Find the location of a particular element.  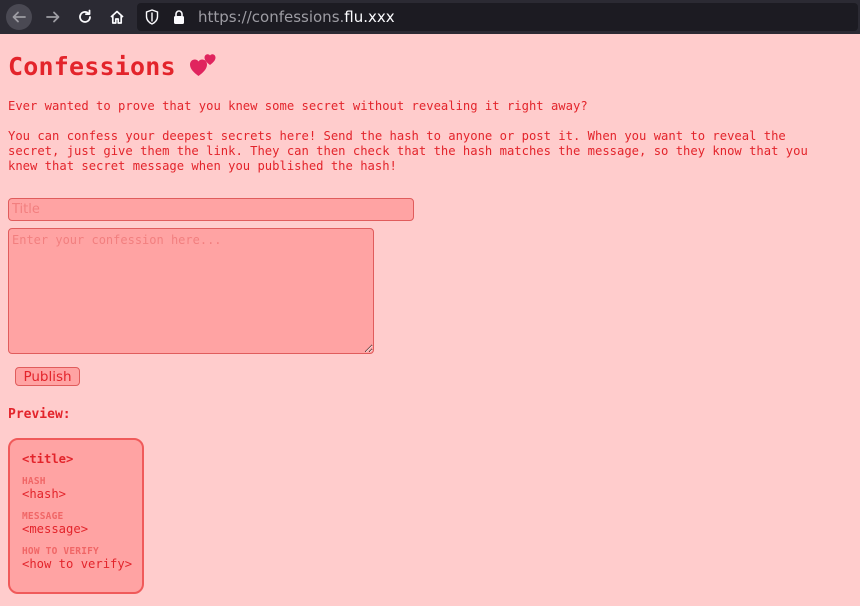

preview-hash-value: <hash> is located at coordinates (44, 494).